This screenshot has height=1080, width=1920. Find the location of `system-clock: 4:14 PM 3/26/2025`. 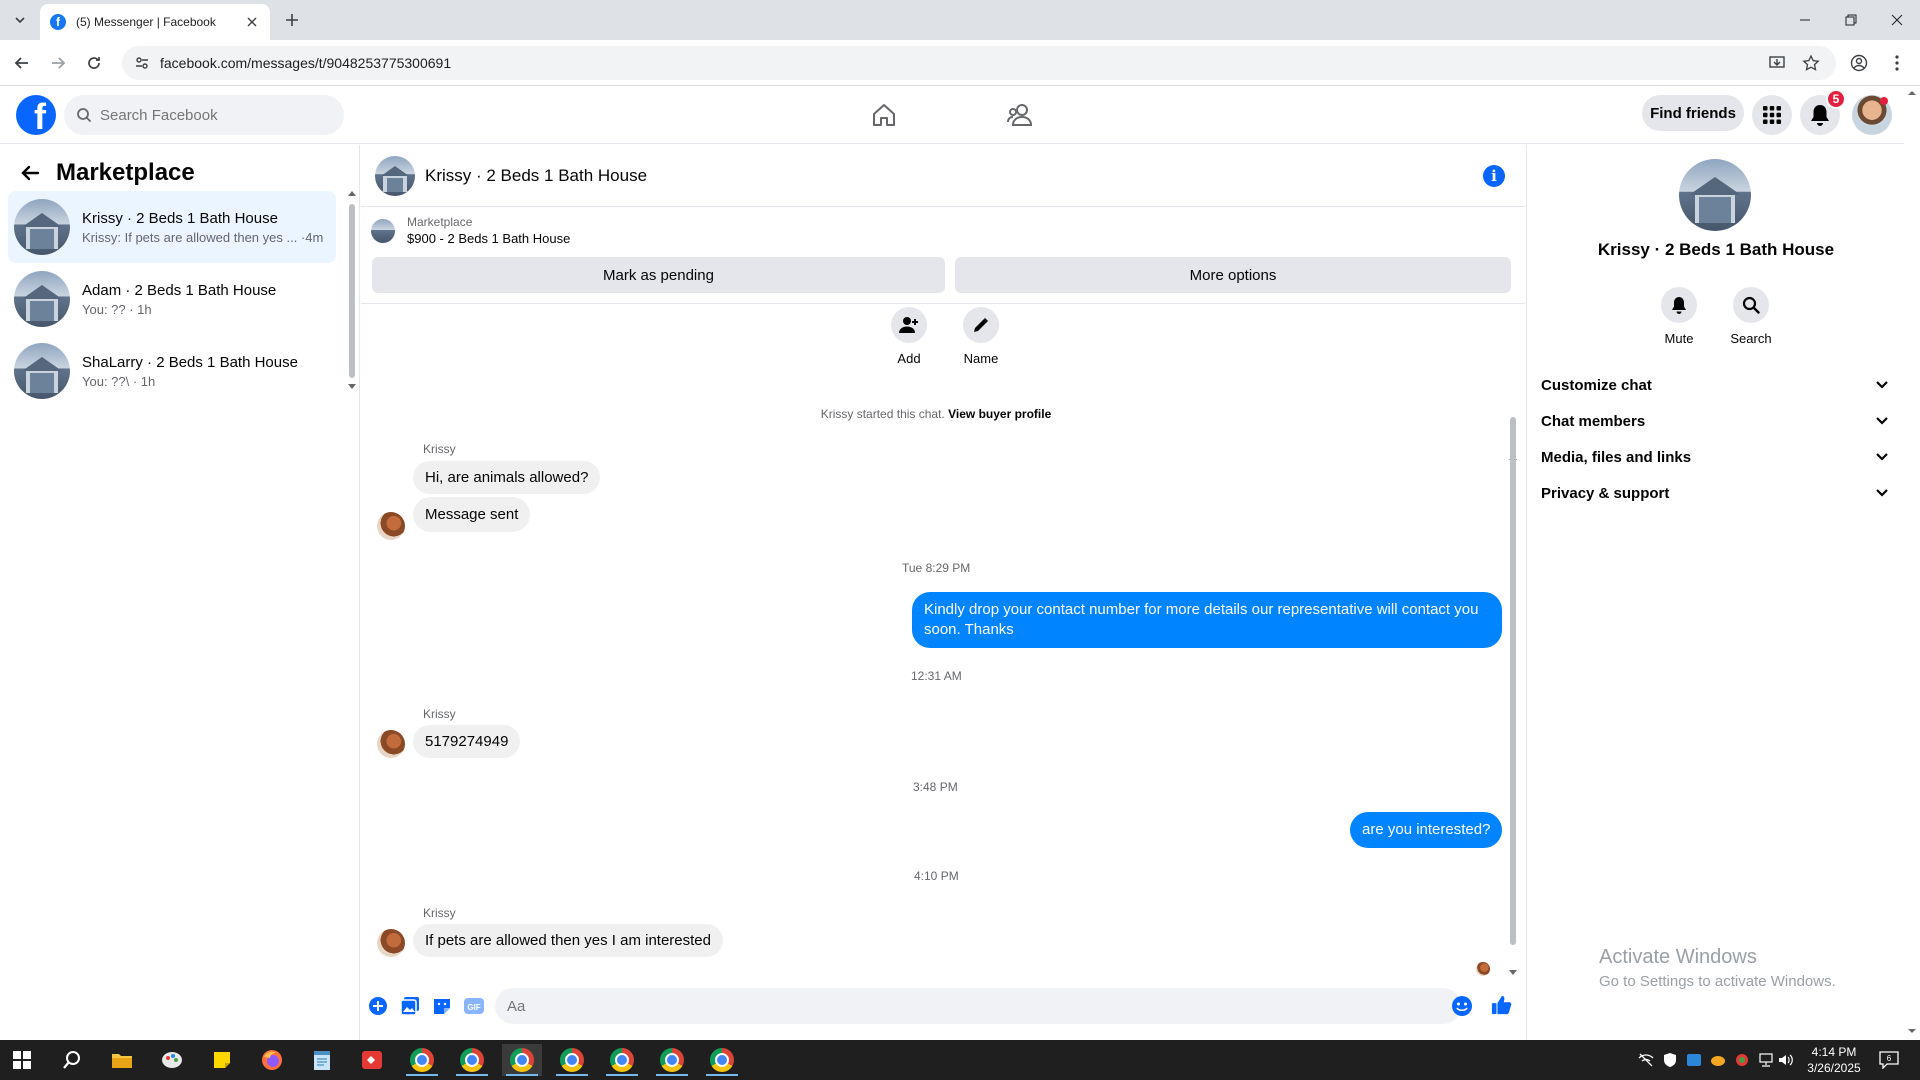

system-clock: 4:14 PM 3/26/2025 is located at coordinates (1834, 1060).